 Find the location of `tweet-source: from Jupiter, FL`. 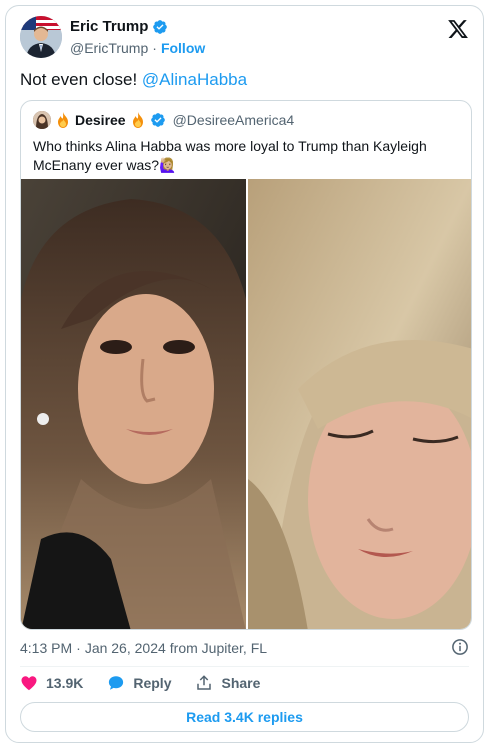

tweet-source: from Jupiter, FL is located at coordinates (218, 648).